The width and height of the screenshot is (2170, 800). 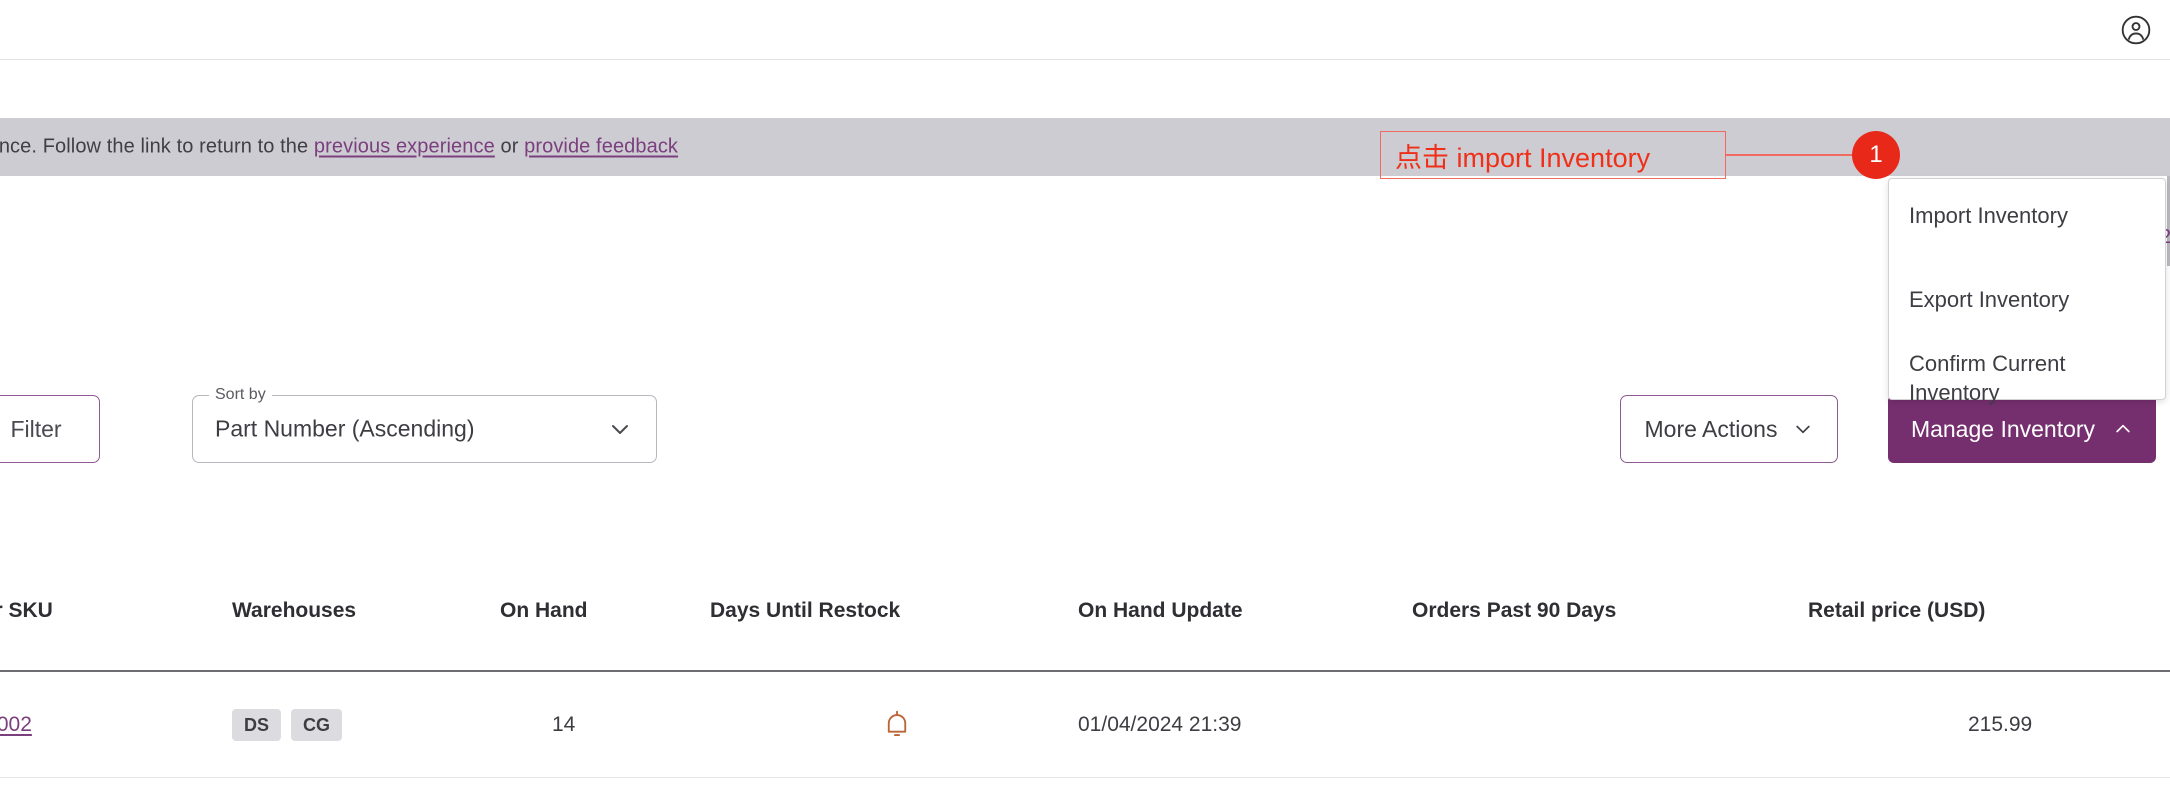 I want to click on bell-icon, so click(x=897, y=725).